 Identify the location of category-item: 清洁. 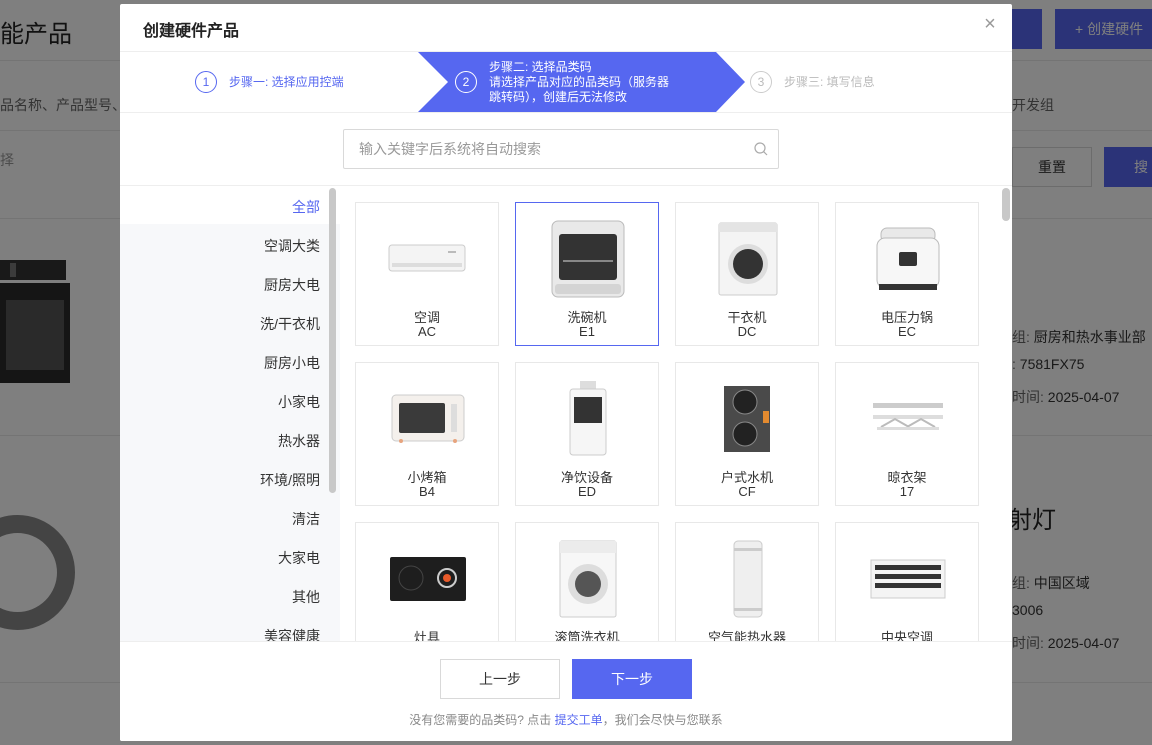
(220, 519).